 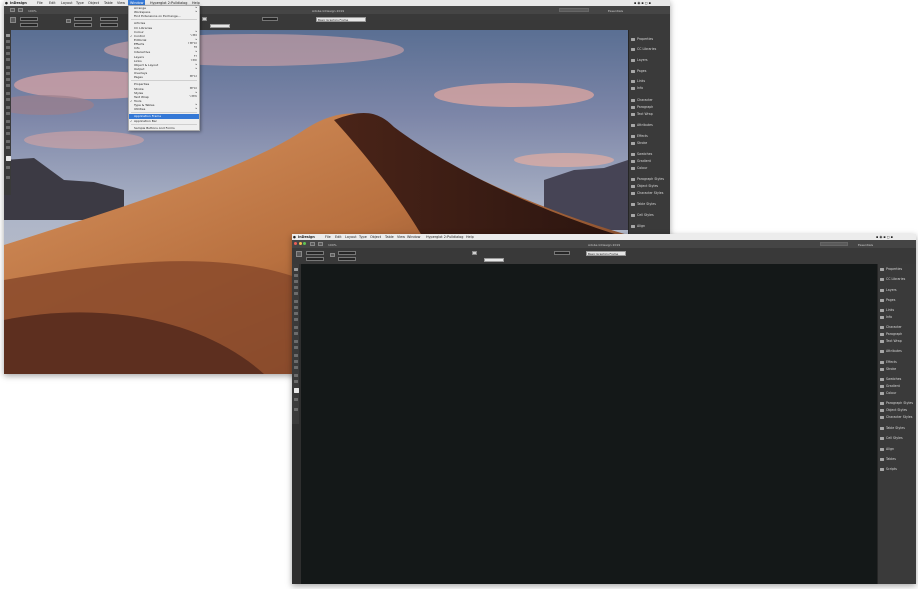 I want to click on panel-paragraph: Paragraph, so click(x=897, y=334).